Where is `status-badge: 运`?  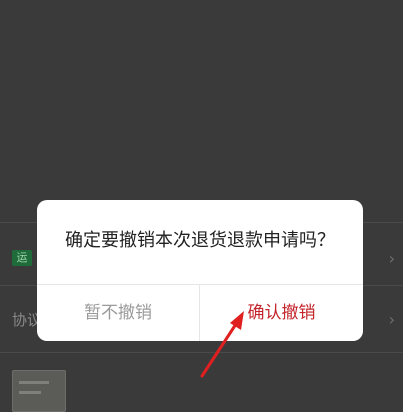 status-badge: 运 is located at coordinates (22, 258).